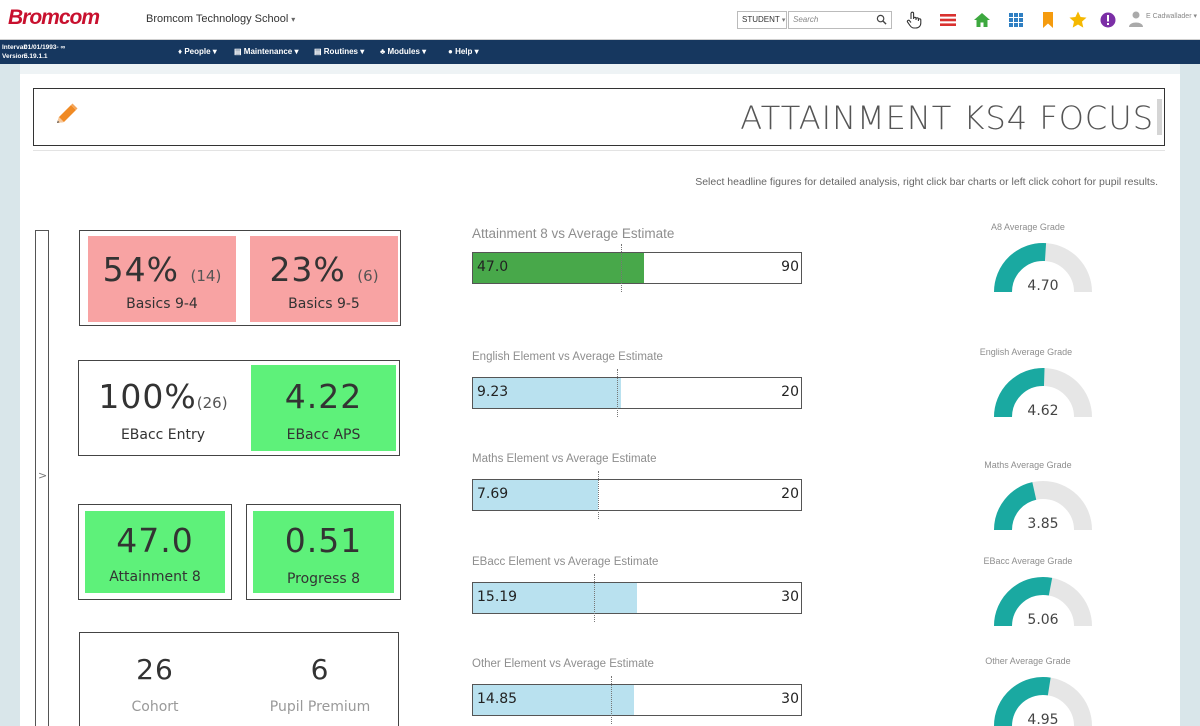 This screenshot has width=1200, height=726. I want to click on user-menu: E Cadwallader ▾, so click(1171, 16).